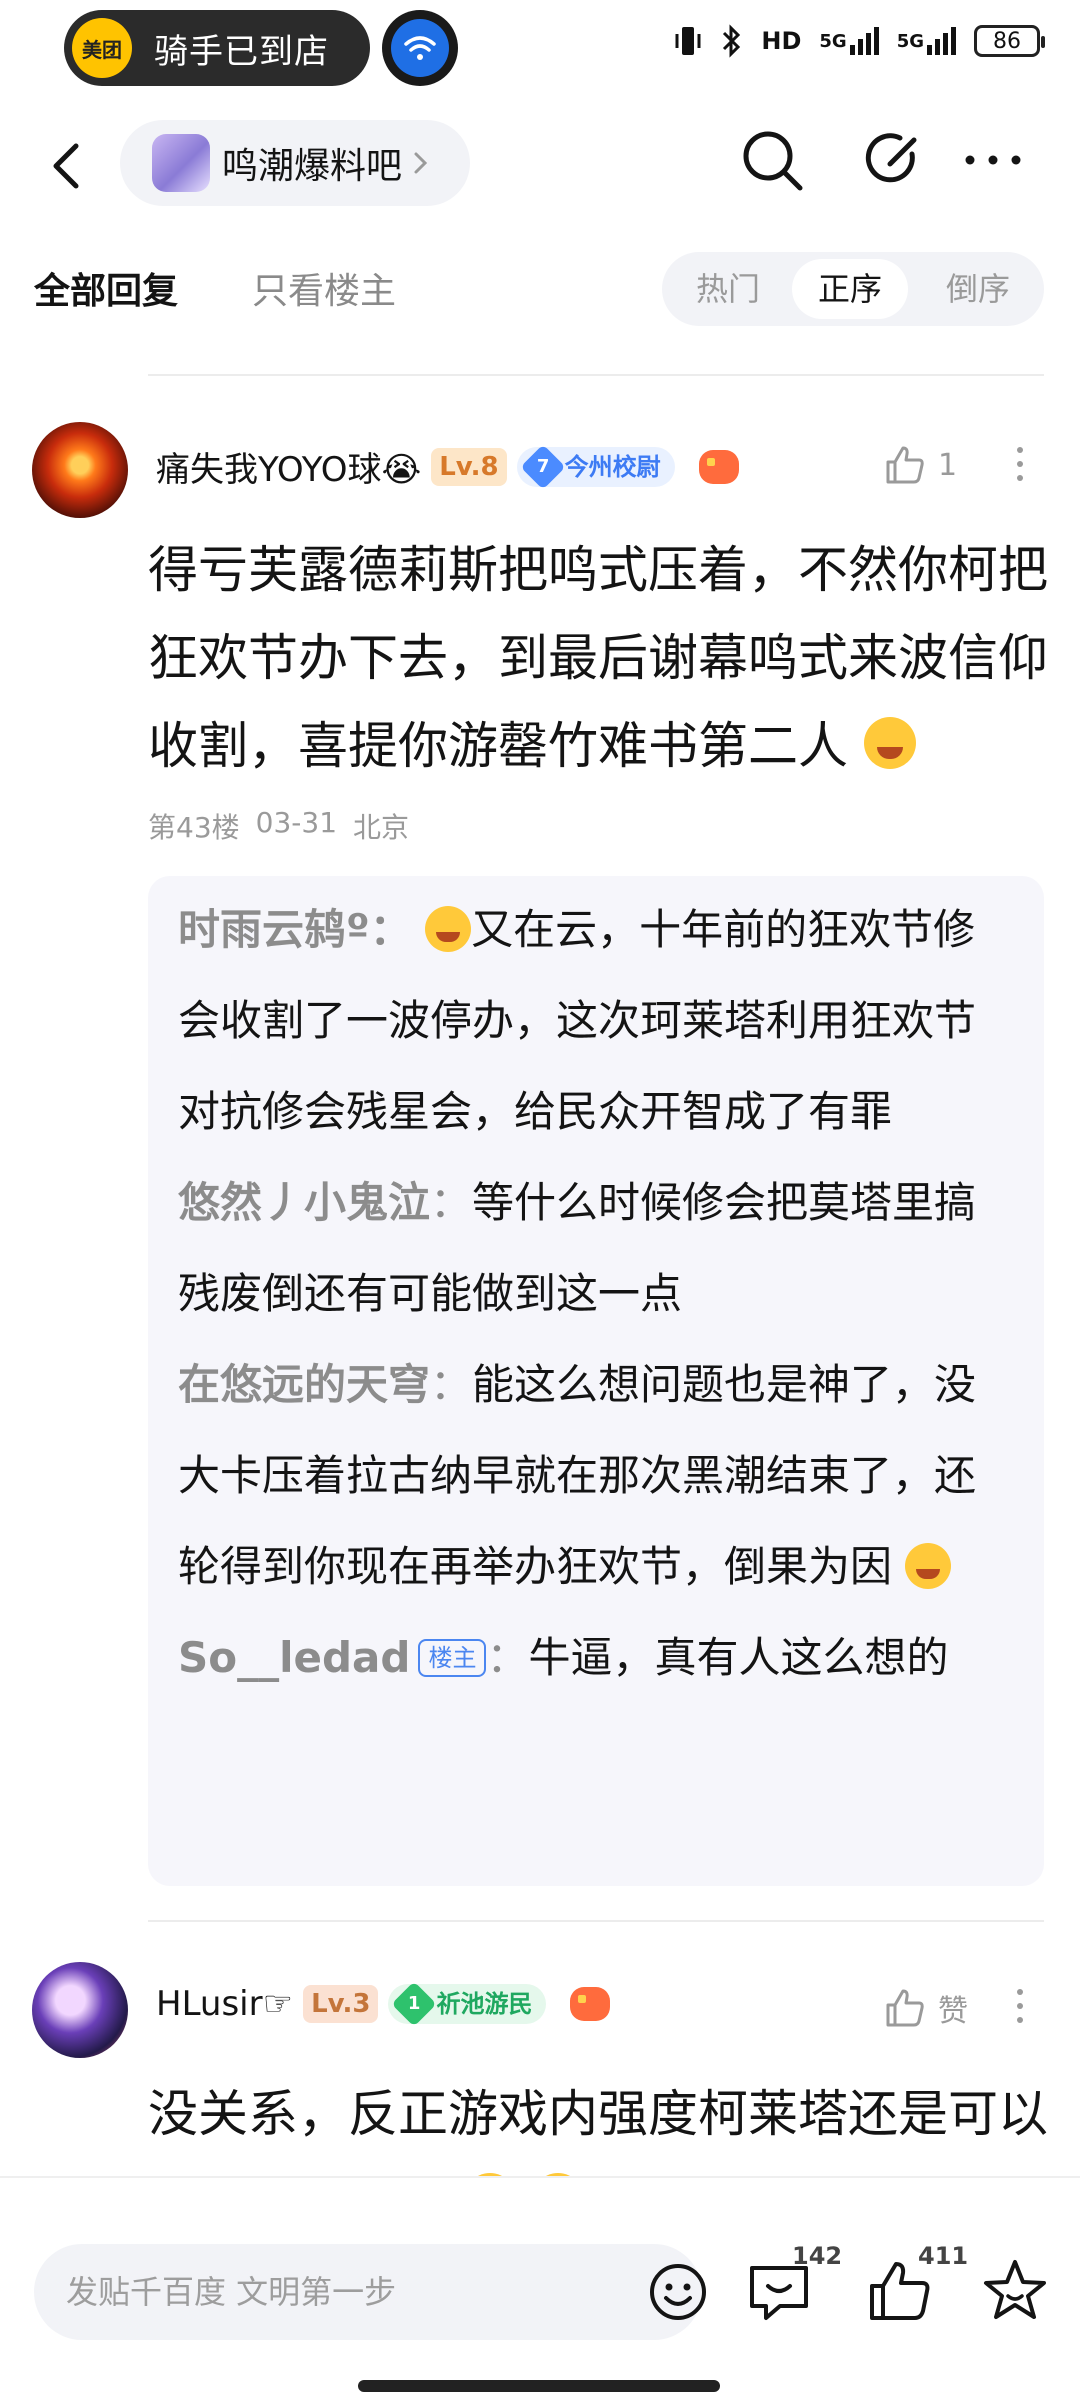  Describe the element at coordinates (294, 1657) in the screenshot. I see `reply-author: So__ledad` at that location.